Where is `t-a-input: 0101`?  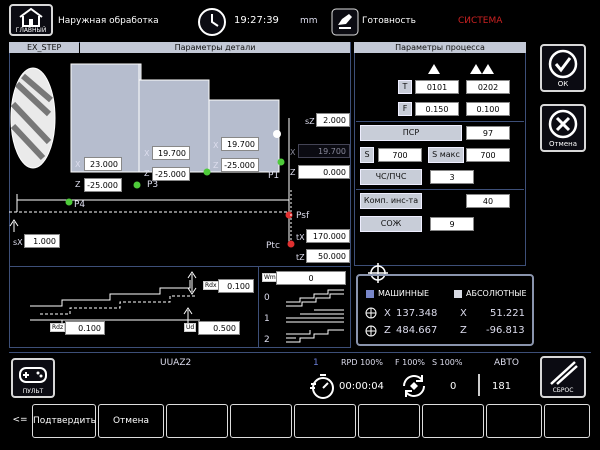
t-a-input: 0101 is located at coordinates (437, 87).